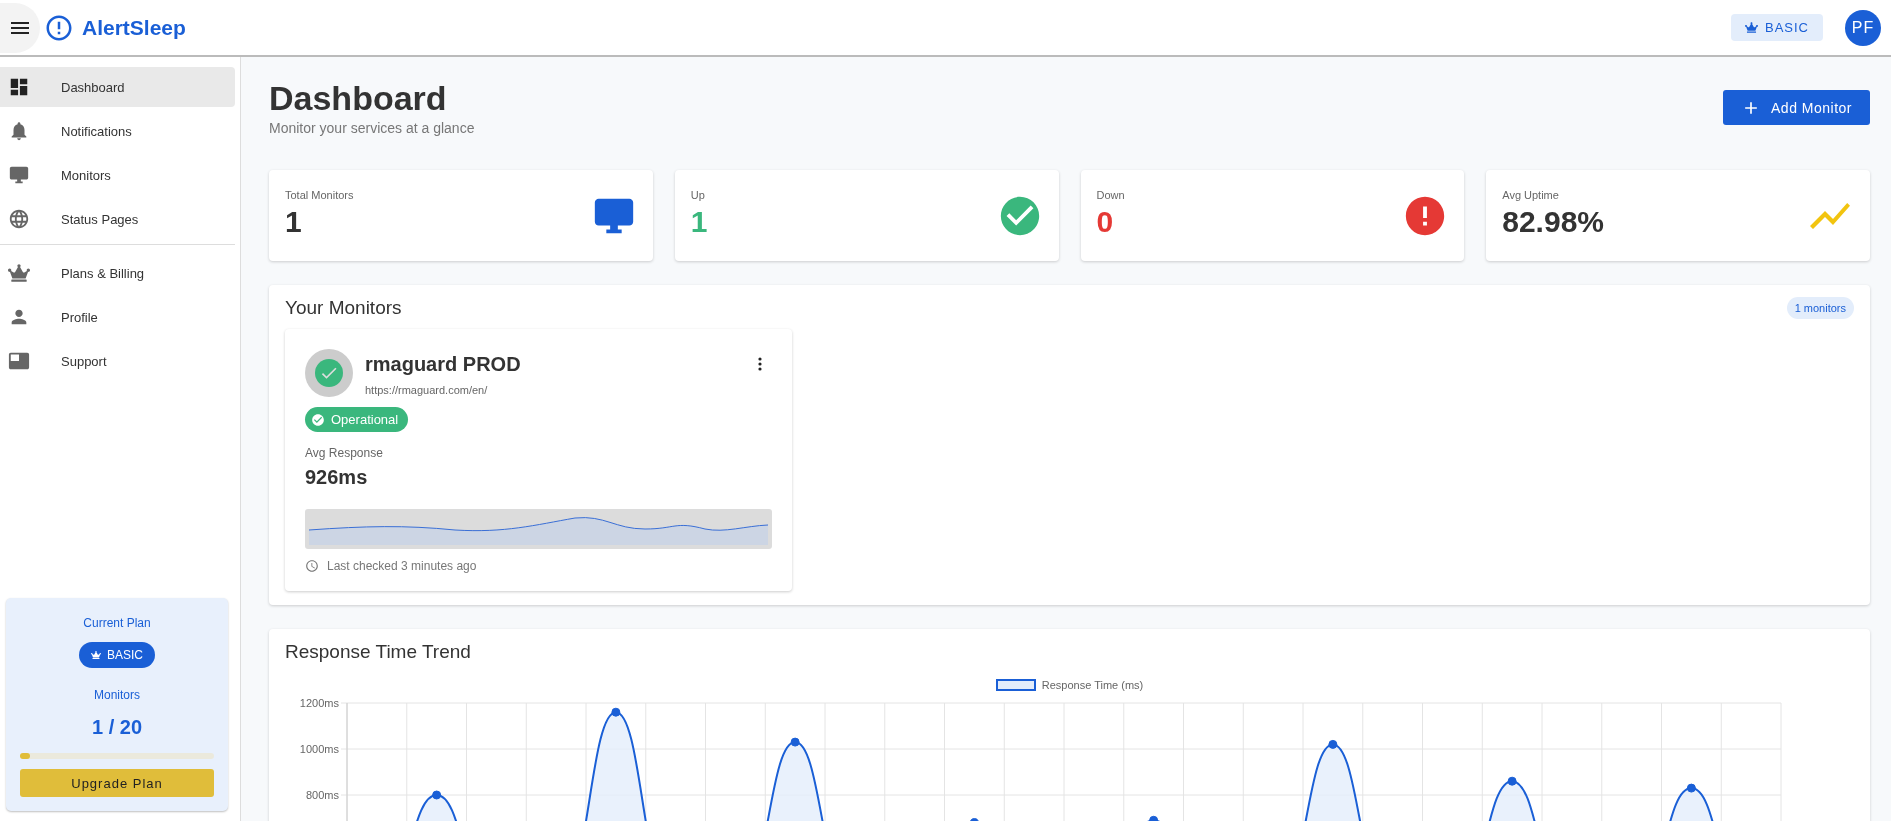 This screenshot has height=821, width=1891. Describe the element at coordinates (134, 27) in the screenshot. I see `brand-name: AlertSleep` at that location.